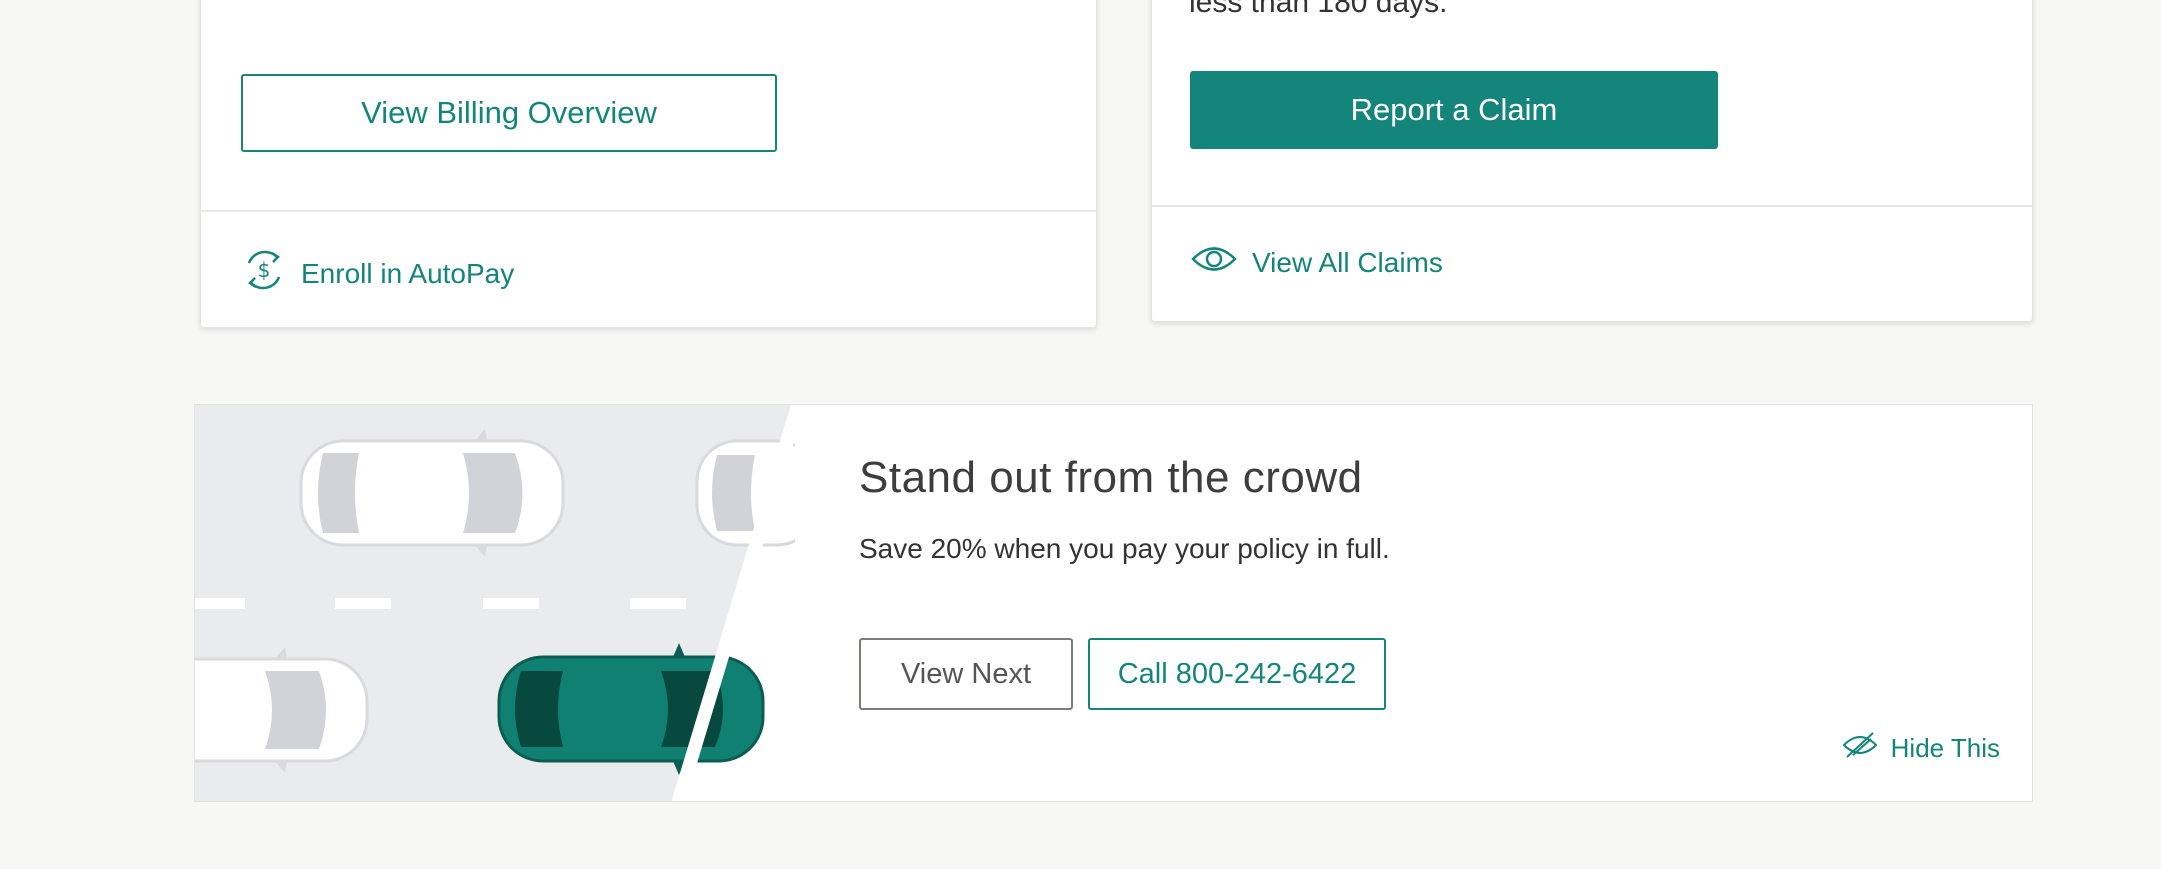 This screenshot has height=869, width=2161. Describe the element at coordinates (1237, 674) in the screenshot. I see `call-phone-button: Call 800-242-6422` at that location.